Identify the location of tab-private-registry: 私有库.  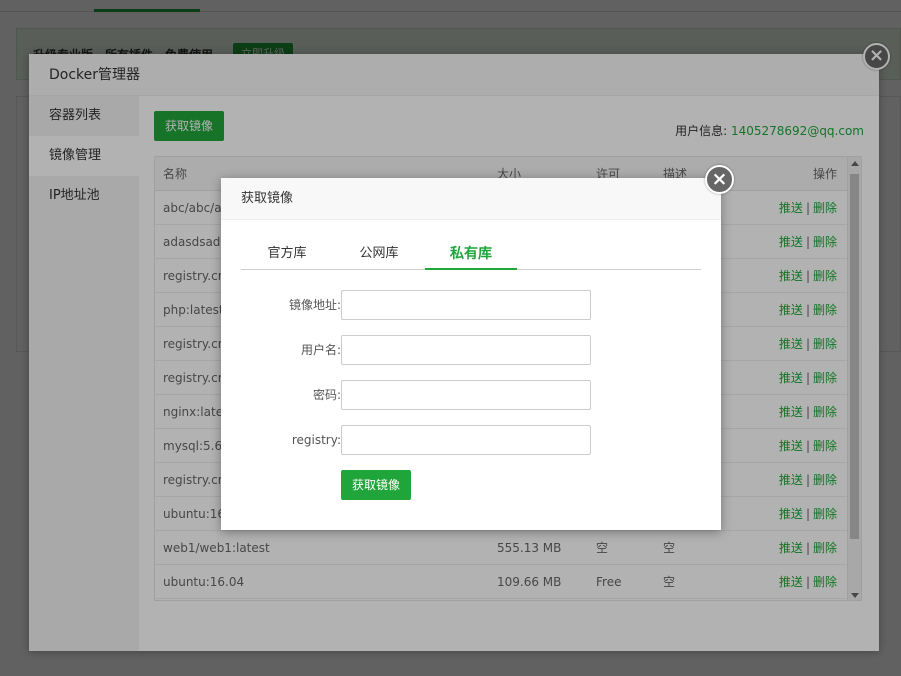
(471, 256).